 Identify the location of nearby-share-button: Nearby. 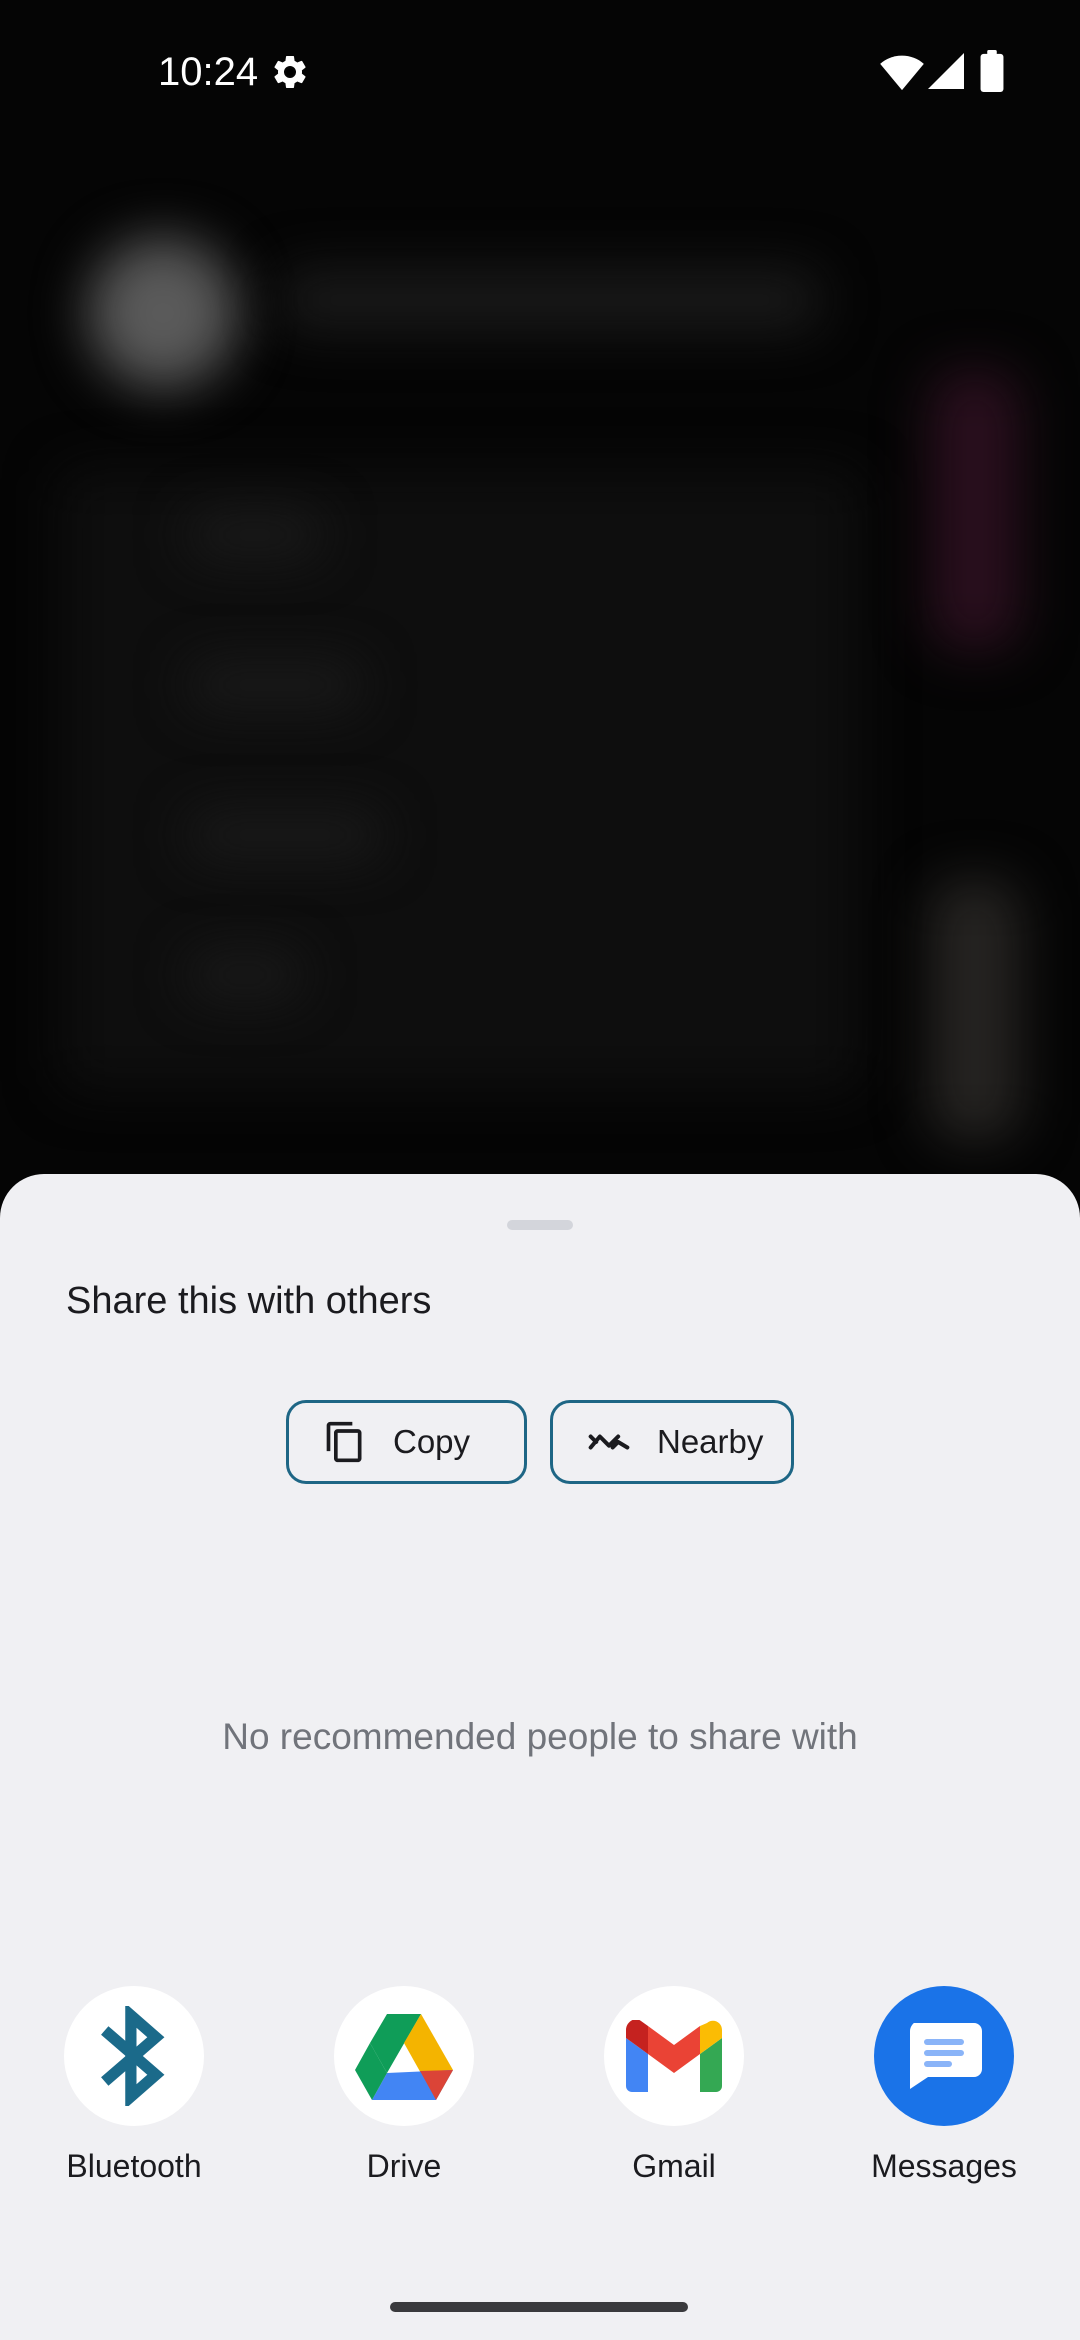
(672, 1442).